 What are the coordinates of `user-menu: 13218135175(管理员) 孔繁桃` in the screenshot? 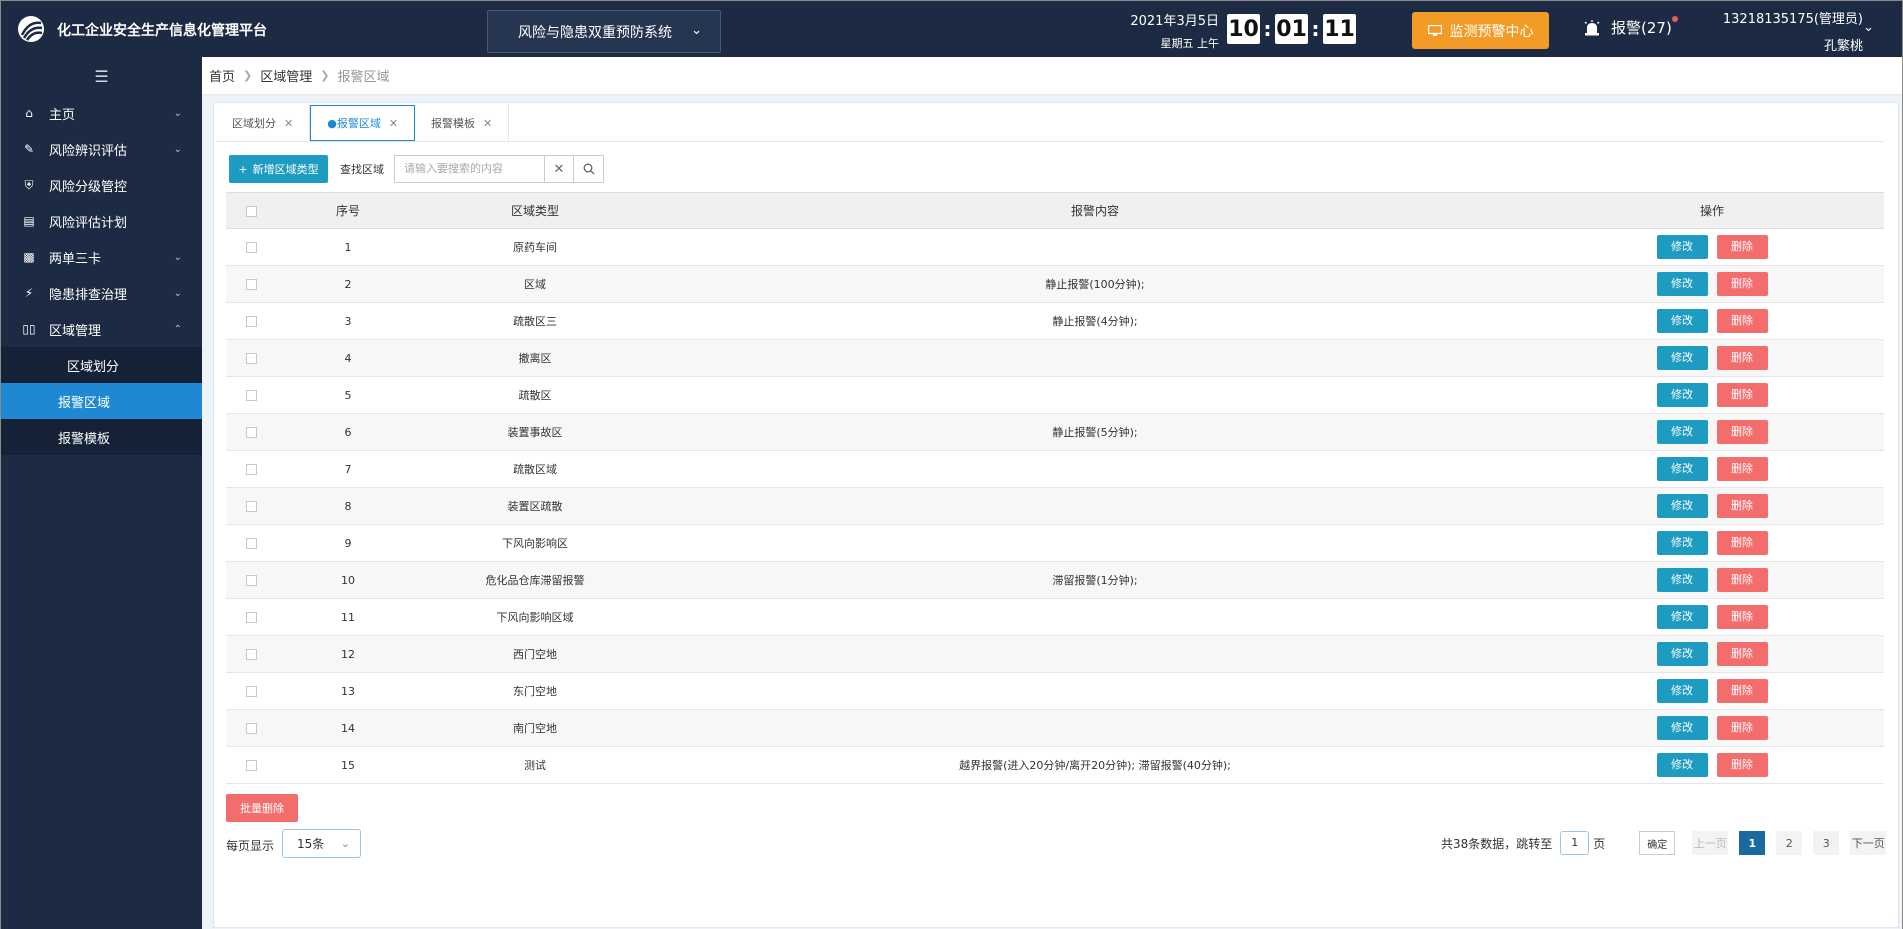 It's located at (1791, 31).